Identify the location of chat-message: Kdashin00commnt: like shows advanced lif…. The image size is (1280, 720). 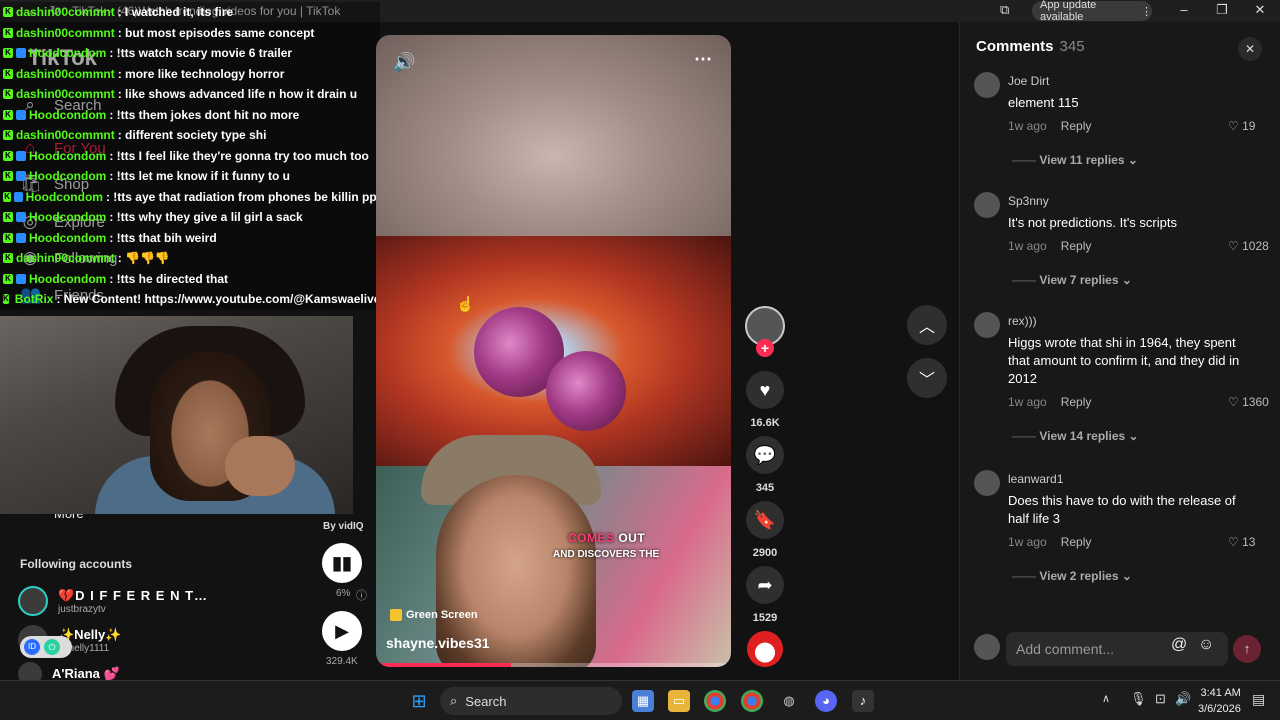
(190, 94).